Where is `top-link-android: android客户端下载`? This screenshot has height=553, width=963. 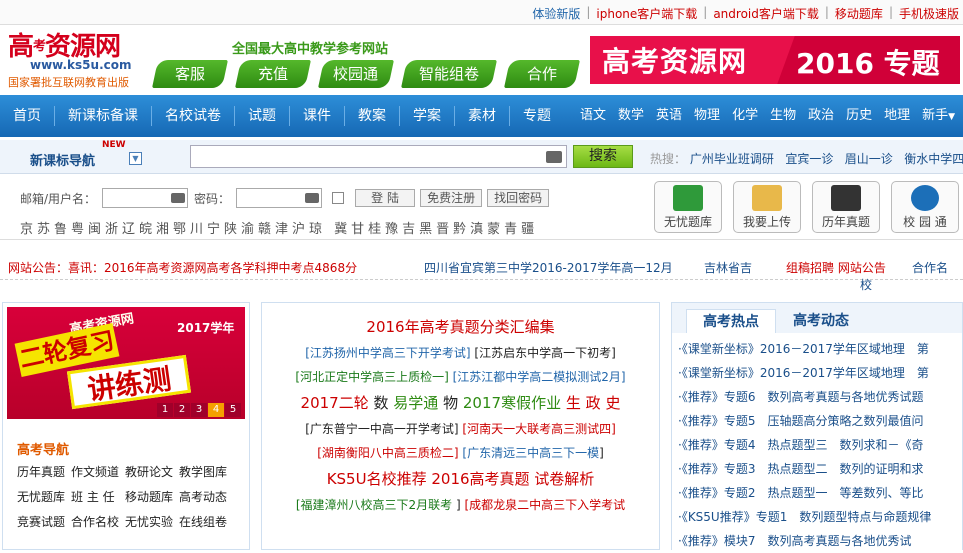 top-link-android: android客户端下载 is located at coordinates (766, 13).